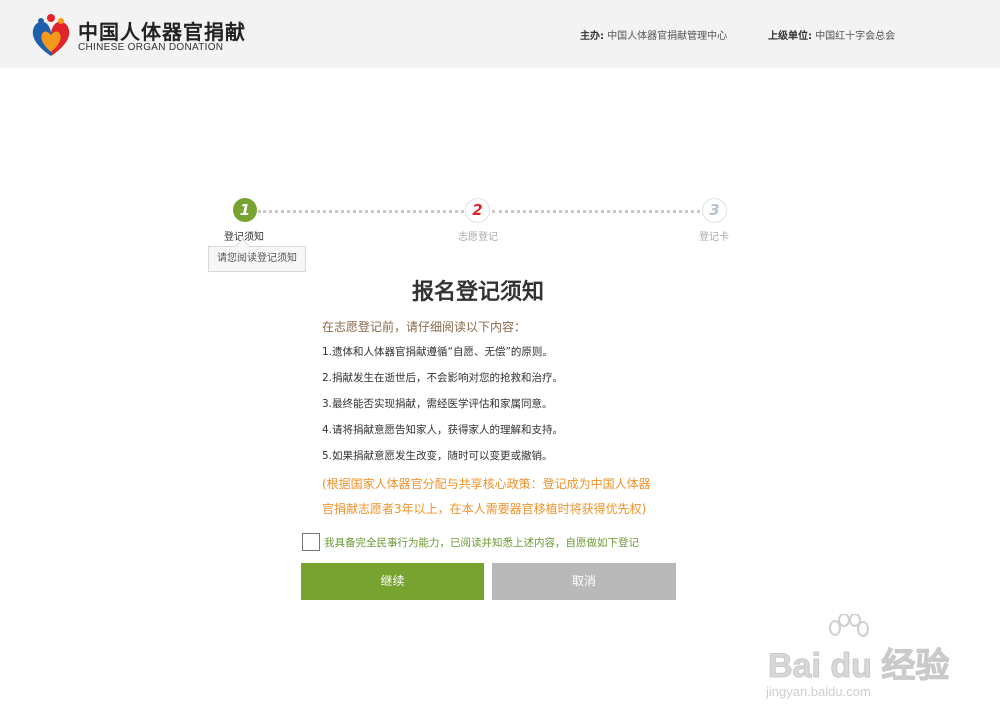 The height and width of the screenshot is (724, 1000). Describe the element at coordinates (714, 237) in the screenshot. I see `step-3-label: 登记卡` at that location.